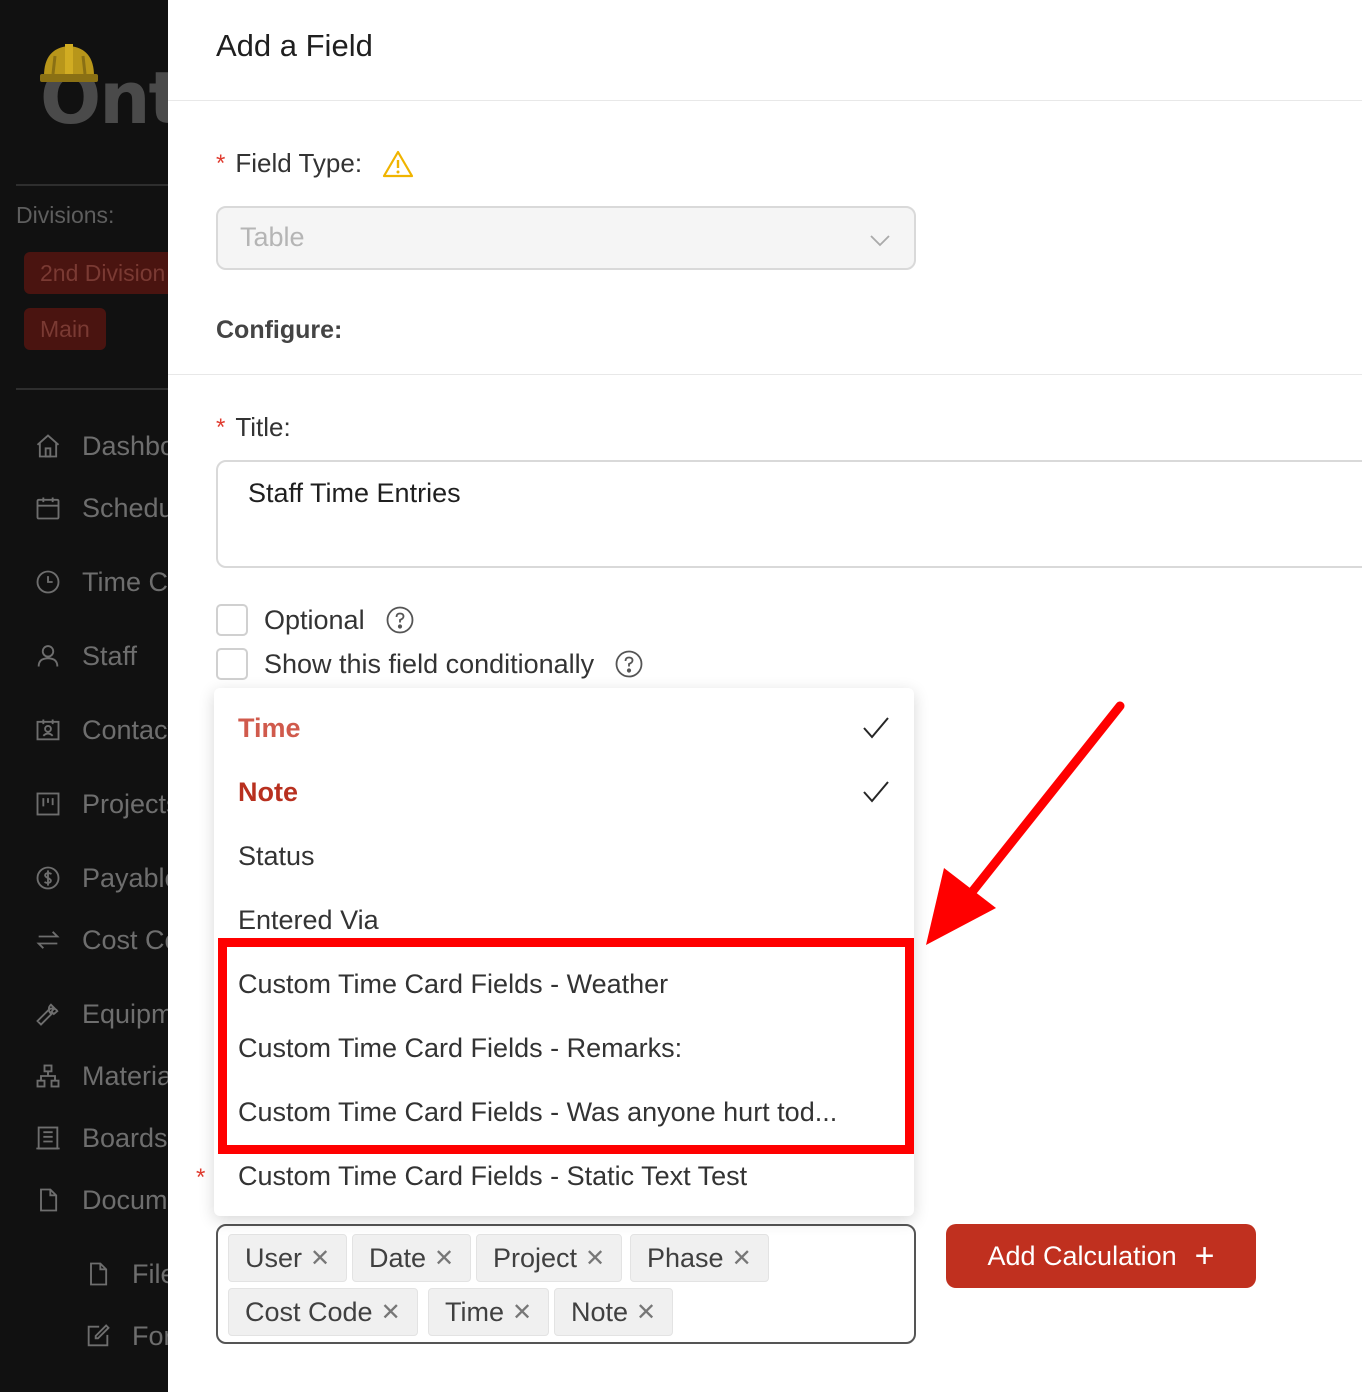  I want to click on sidebar-item-boards: Boards, so click(100, 1138).